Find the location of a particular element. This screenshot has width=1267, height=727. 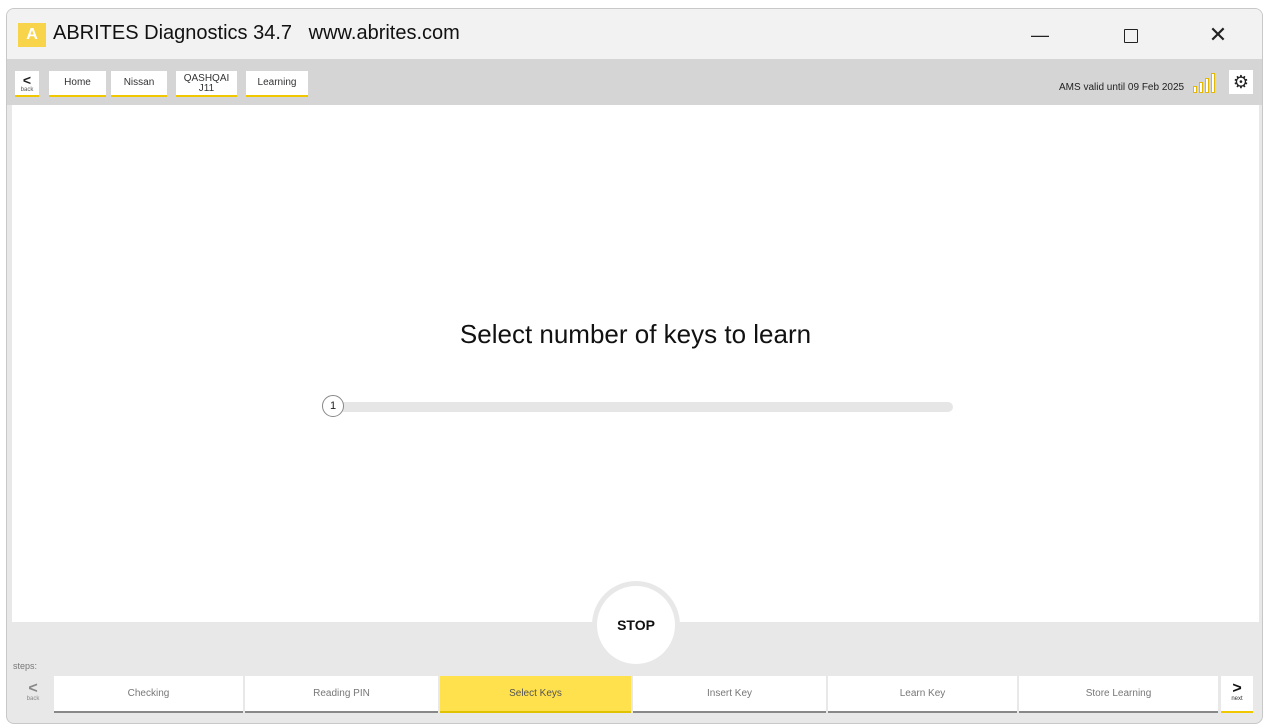

stop-button: STOP is located at coordinates (636, 625).